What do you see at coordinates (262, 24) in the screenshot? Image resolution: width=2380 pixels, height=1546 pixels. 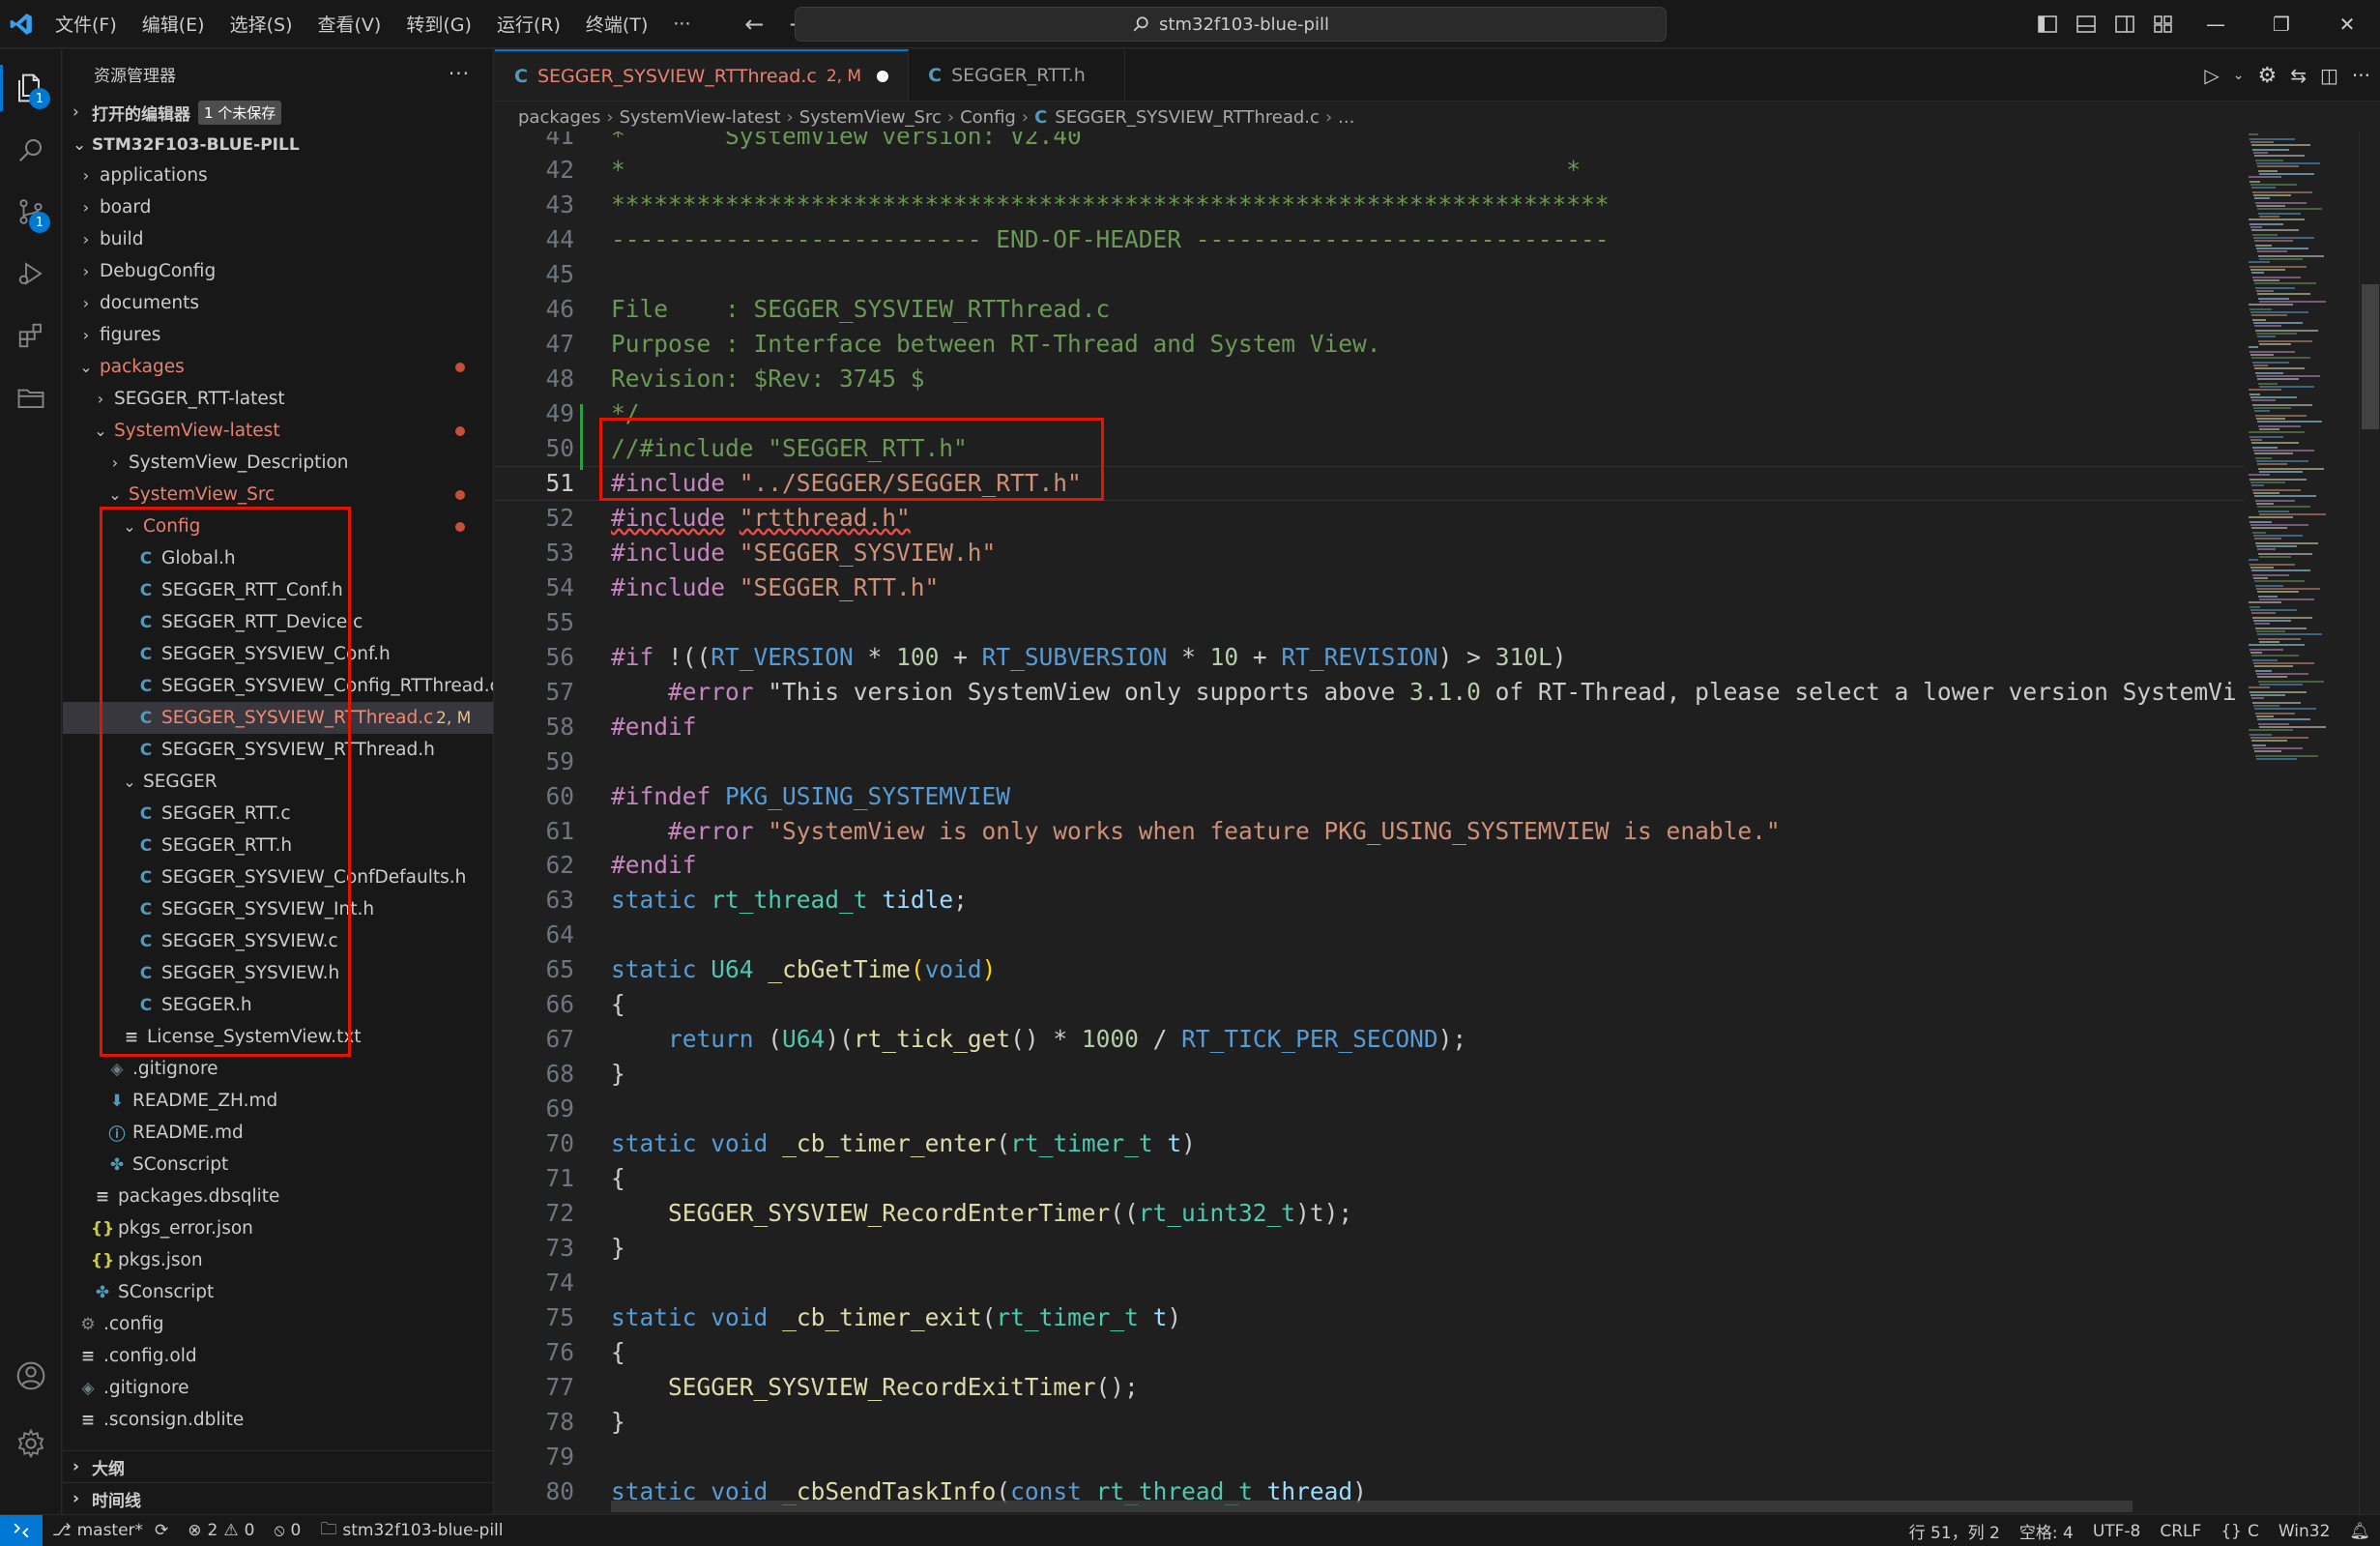 I see `menu-item: 选择(S)` at bounding box center [262, 24].